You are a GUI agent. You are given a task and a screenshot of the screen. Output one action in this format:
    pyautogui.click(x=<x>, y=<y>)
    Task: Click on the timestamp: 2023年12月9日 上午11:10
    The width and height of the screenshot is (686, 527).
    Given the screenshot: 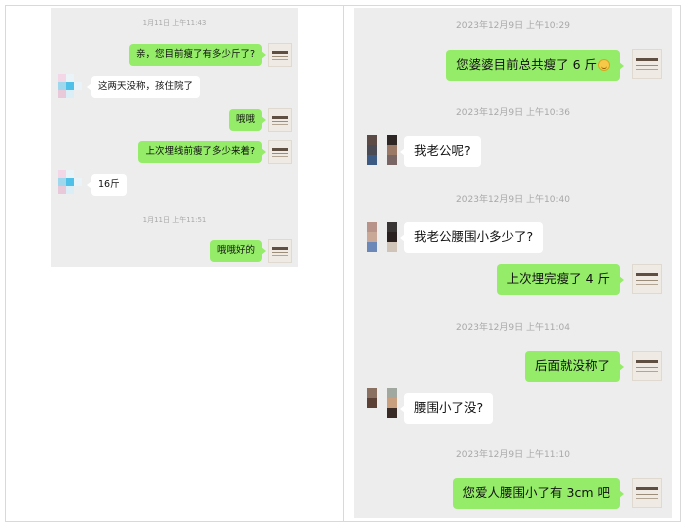 What is the action you would take?
    pyautogui.click(x=513, y=455)
    